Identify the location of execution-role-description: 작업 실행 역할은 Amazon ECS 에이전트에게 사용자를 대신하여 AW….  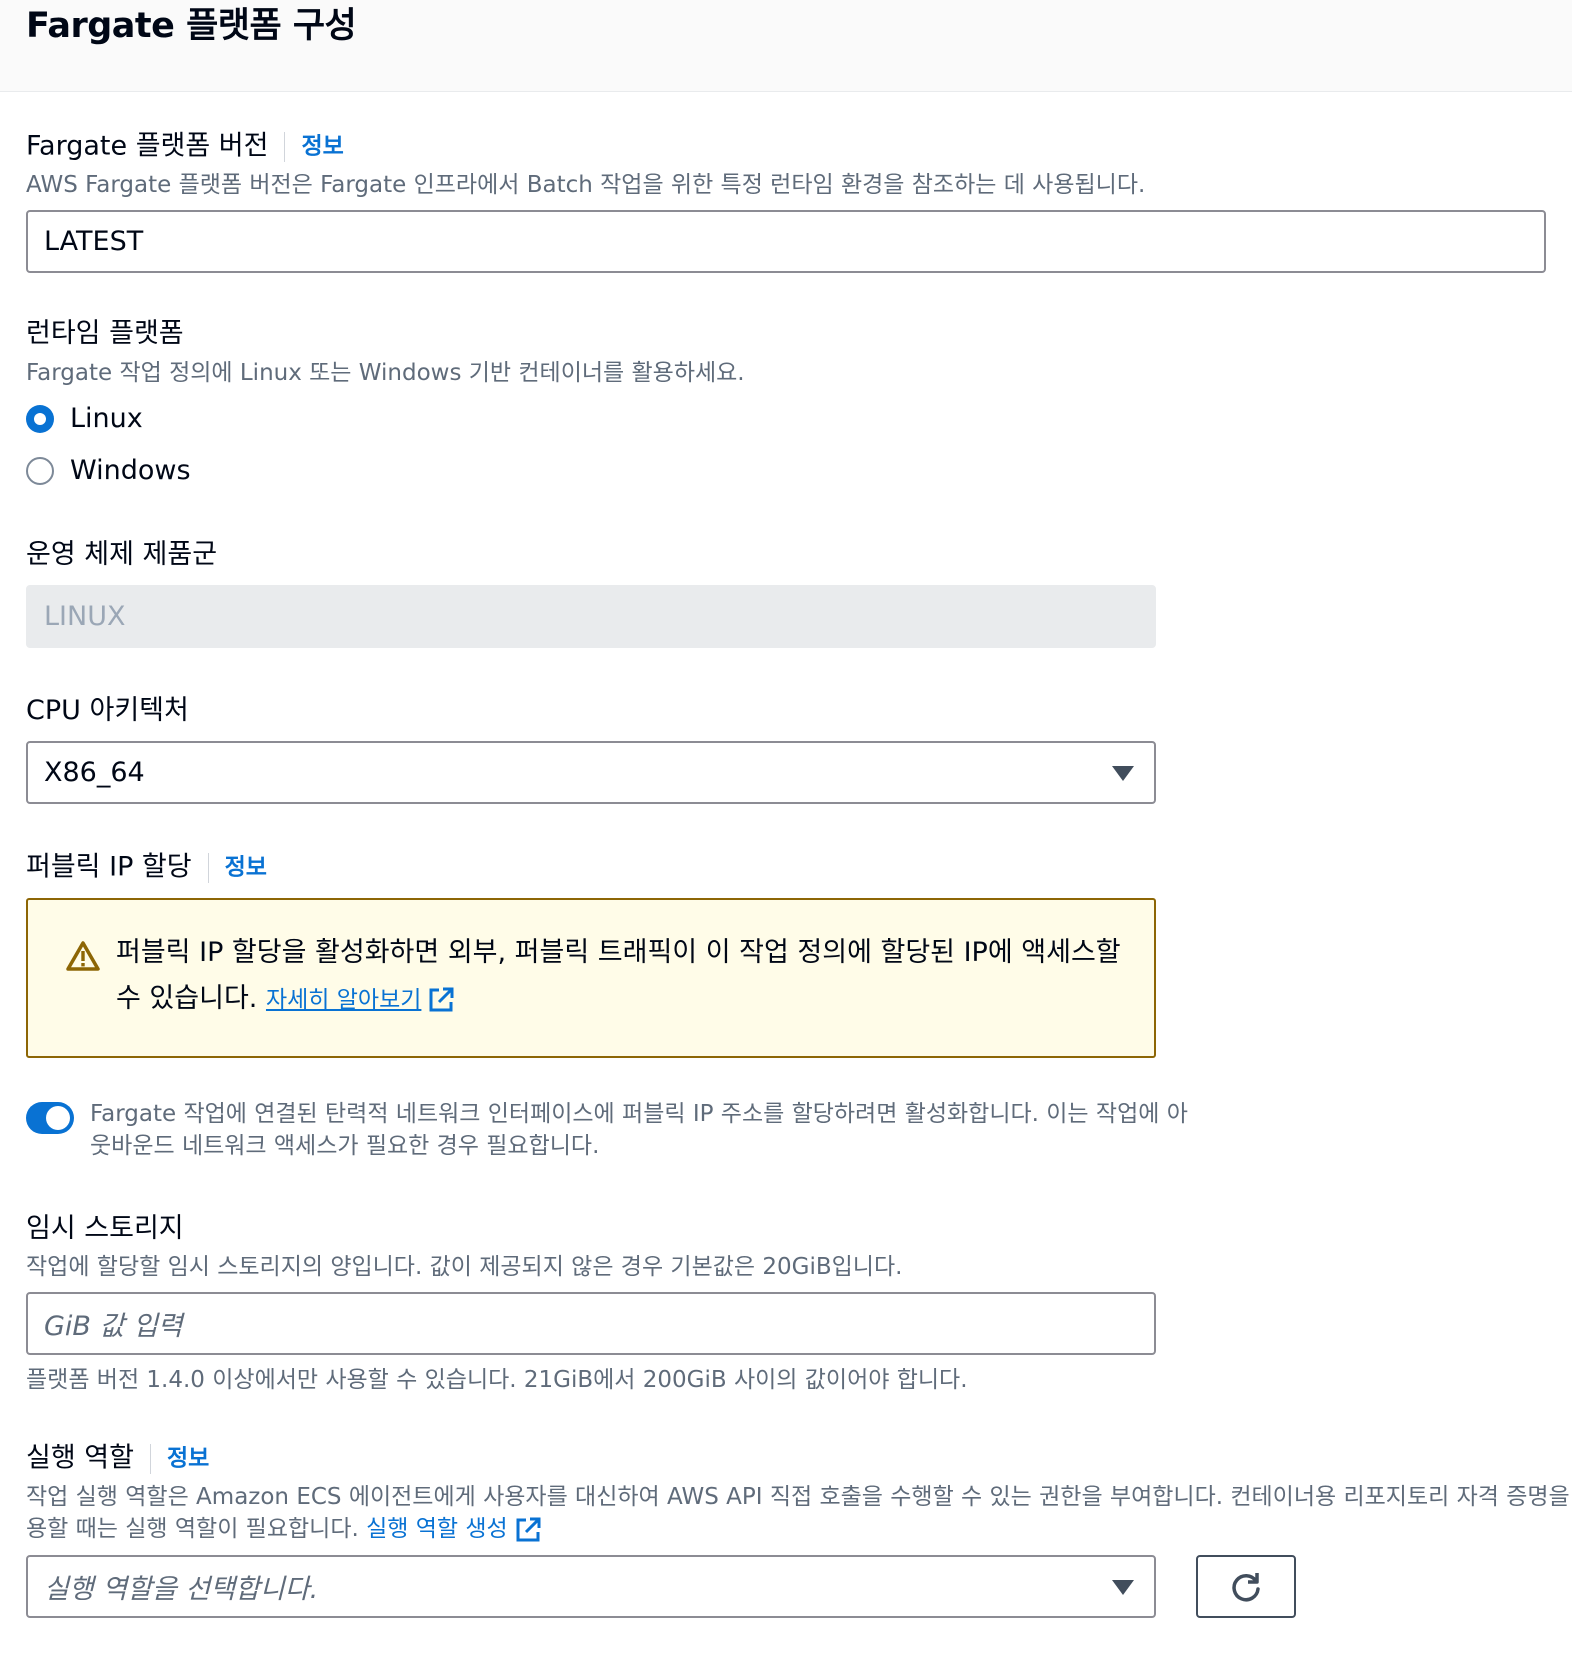
(799, 1513).